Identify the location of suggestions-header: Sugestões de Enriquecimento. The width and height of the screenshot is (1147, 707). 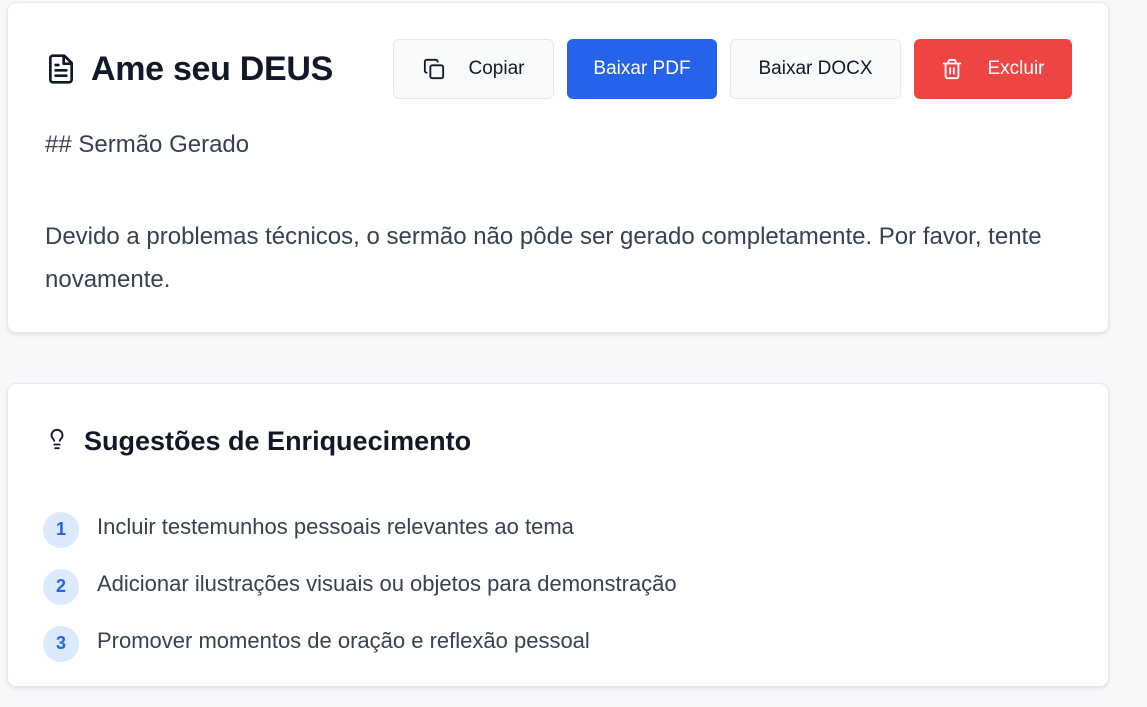
(258, 441).